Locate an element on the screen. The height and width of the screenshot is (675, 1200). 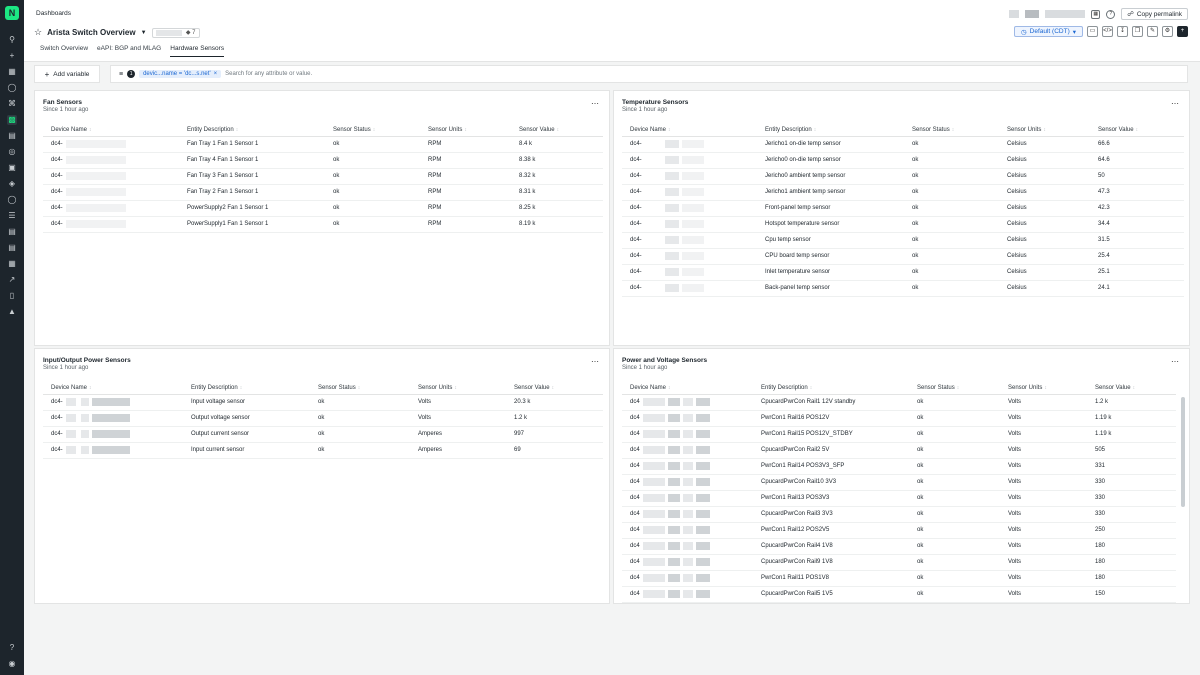
search-input: Search for any attribute or value. is located at coordinates (268, 74).